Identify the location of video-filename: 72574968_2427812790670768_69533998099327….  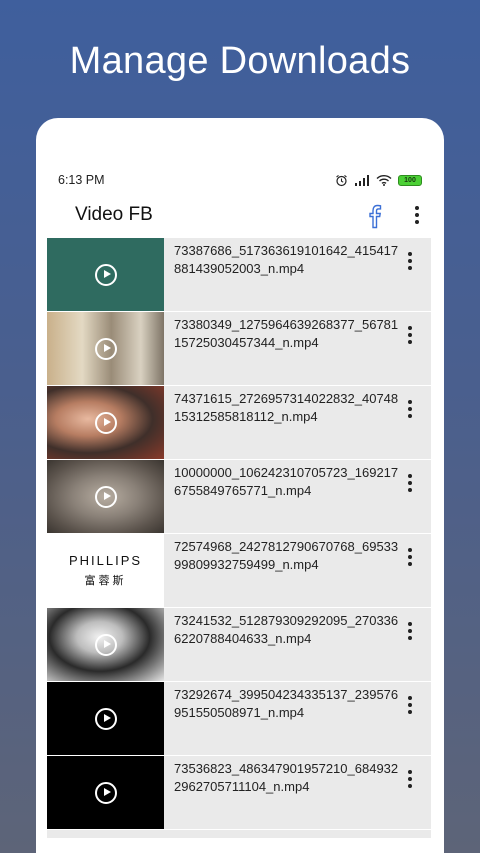
(286, 555).